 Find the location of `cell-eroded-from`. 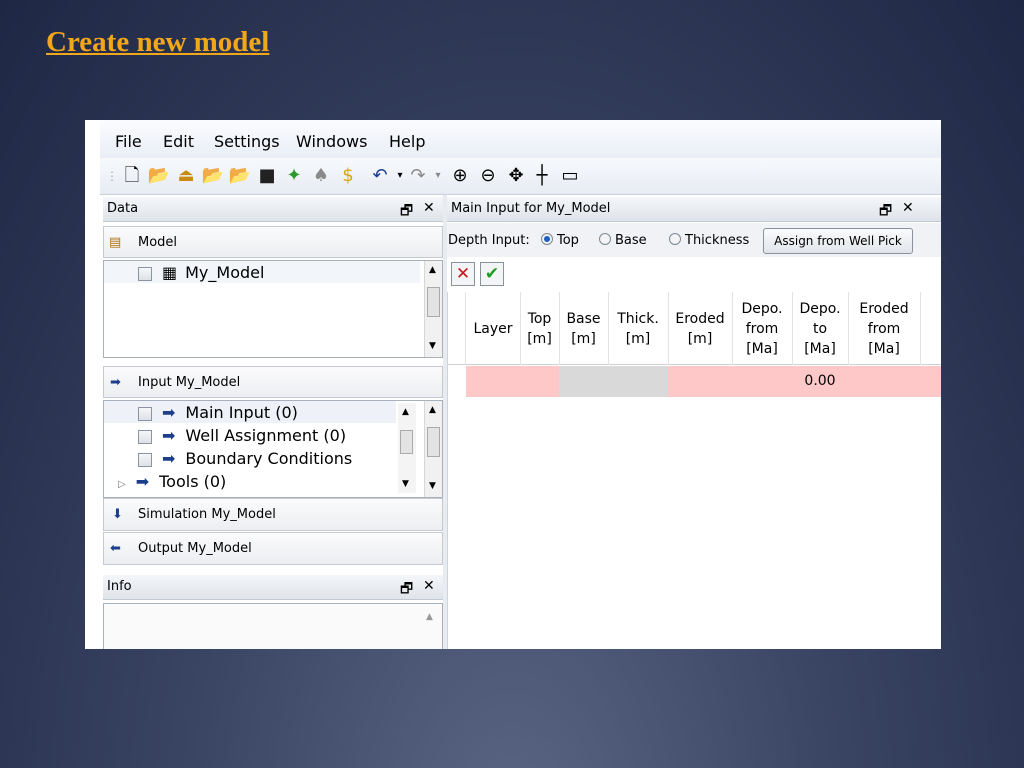

cell-eroded-from is located at coordinates (894, 381).